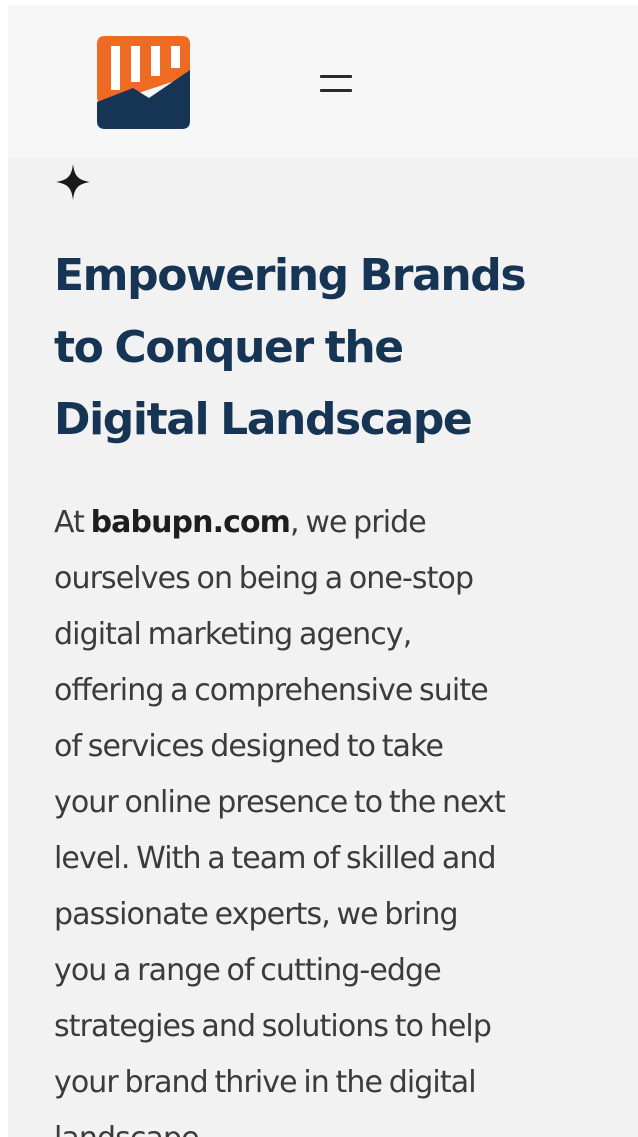 The width and height of the screenshot is (638, 1137). I want to click on site-header, so click(323, 81).